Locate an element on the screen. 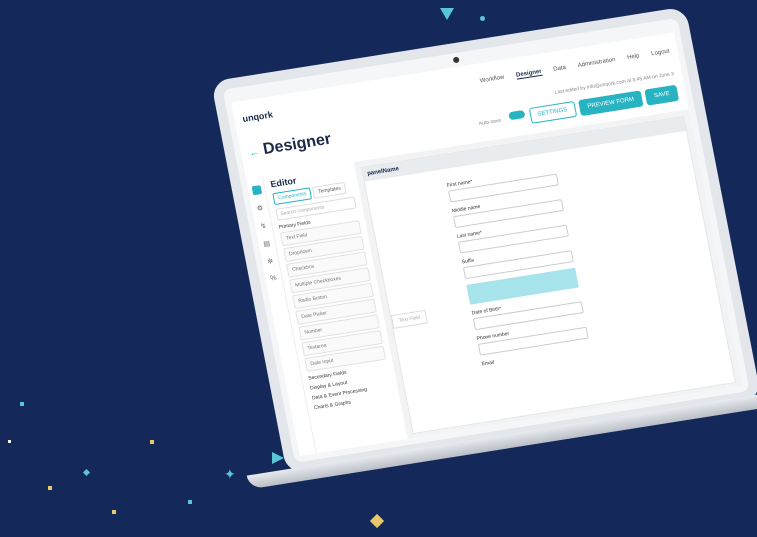 The height and width of the screenshot is (537, 757). save-button: SAVE is located at coordinates (662, 95).